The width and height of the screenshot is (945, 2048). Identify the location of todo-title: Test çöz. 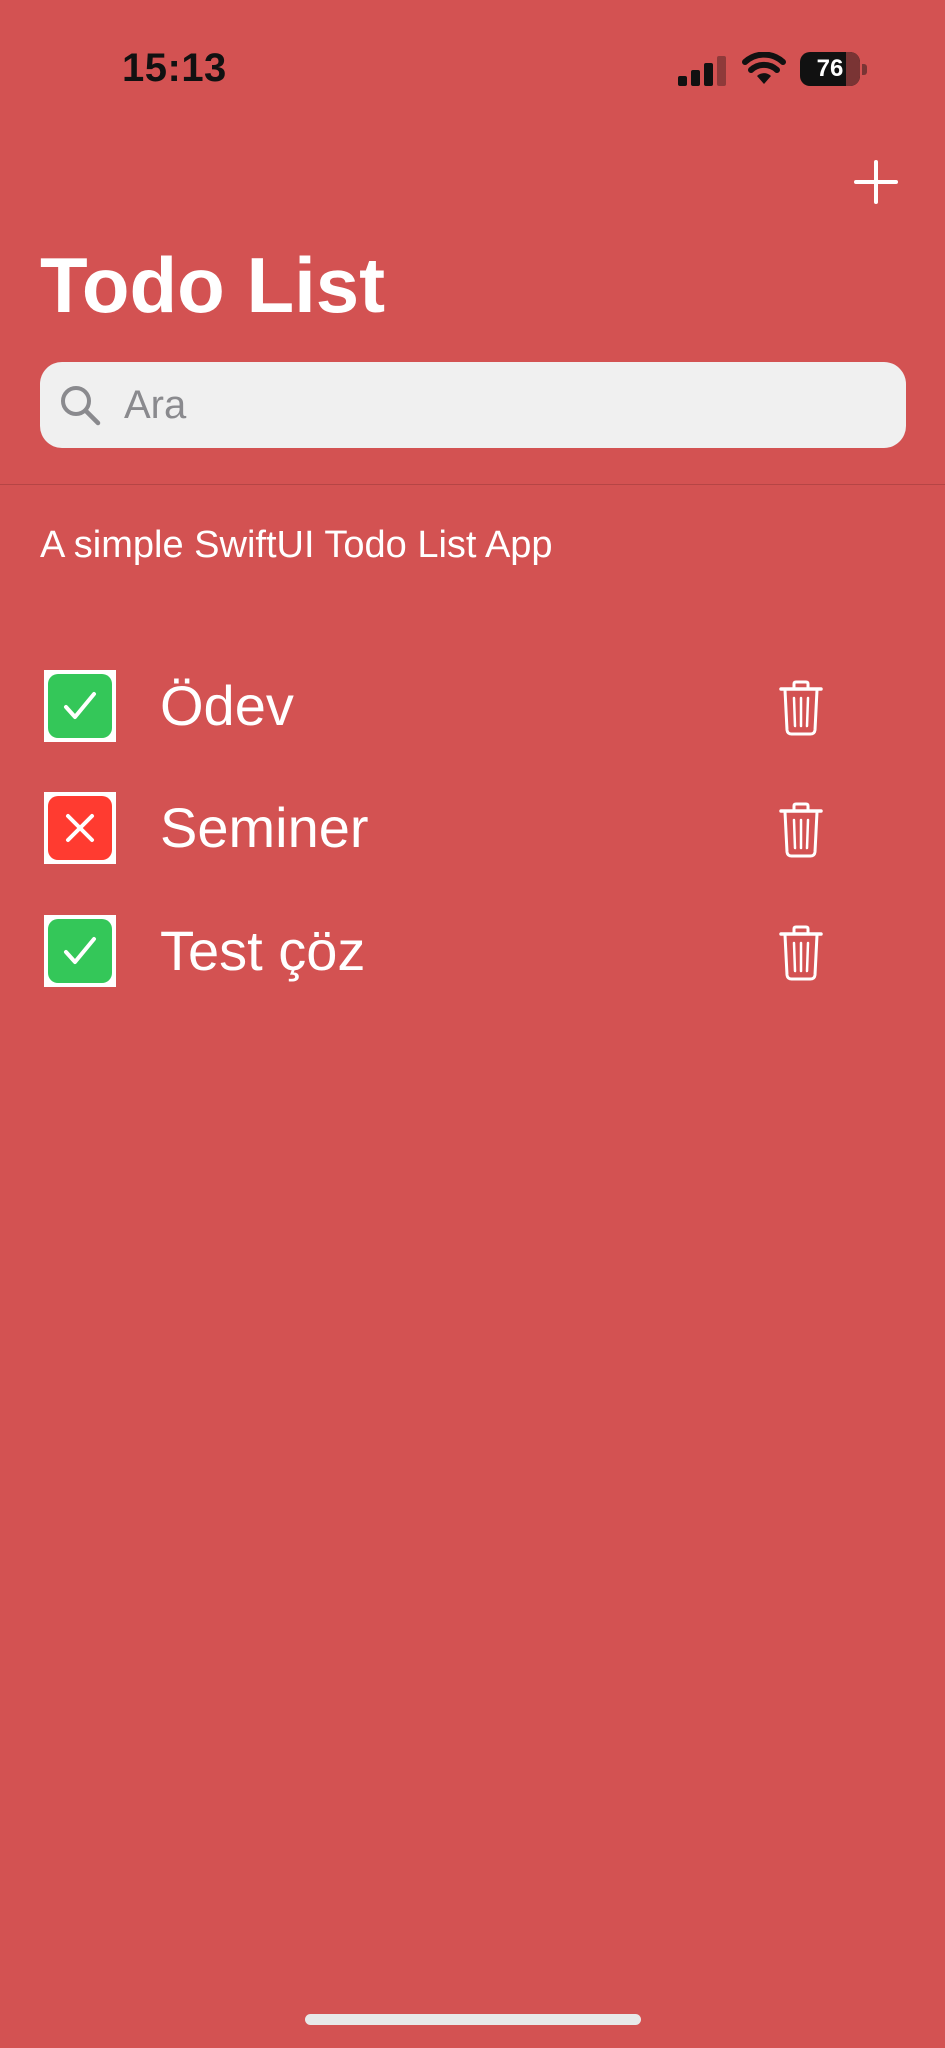
(263, 950).